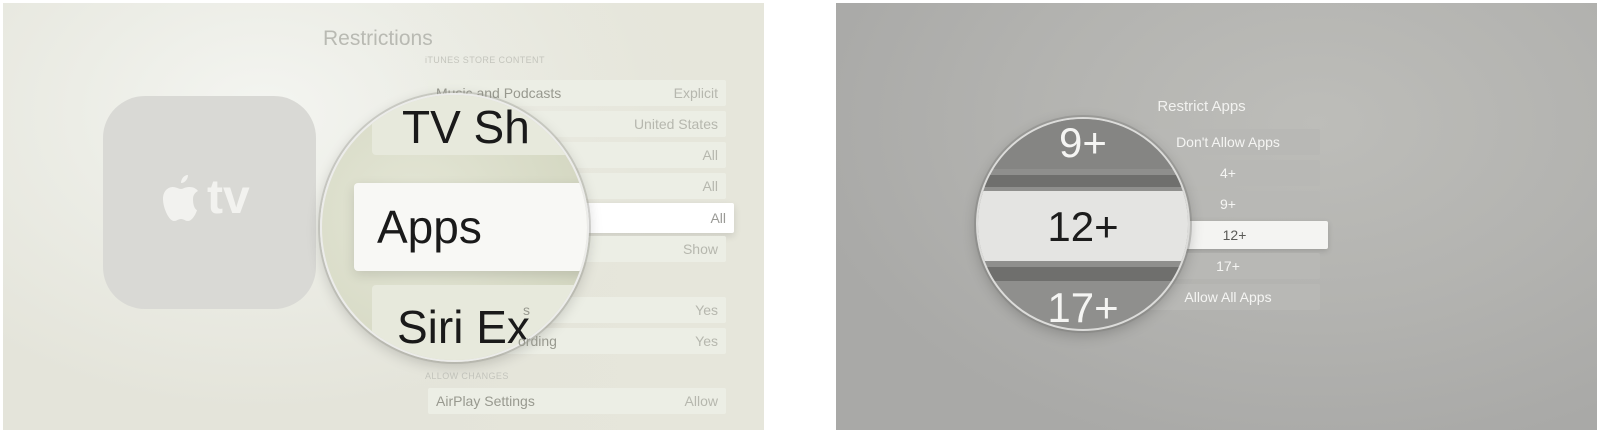  Describe the element at coordinates (1228, 297) in the screenshot. I see `option-label: Allow All Apps` at that location.